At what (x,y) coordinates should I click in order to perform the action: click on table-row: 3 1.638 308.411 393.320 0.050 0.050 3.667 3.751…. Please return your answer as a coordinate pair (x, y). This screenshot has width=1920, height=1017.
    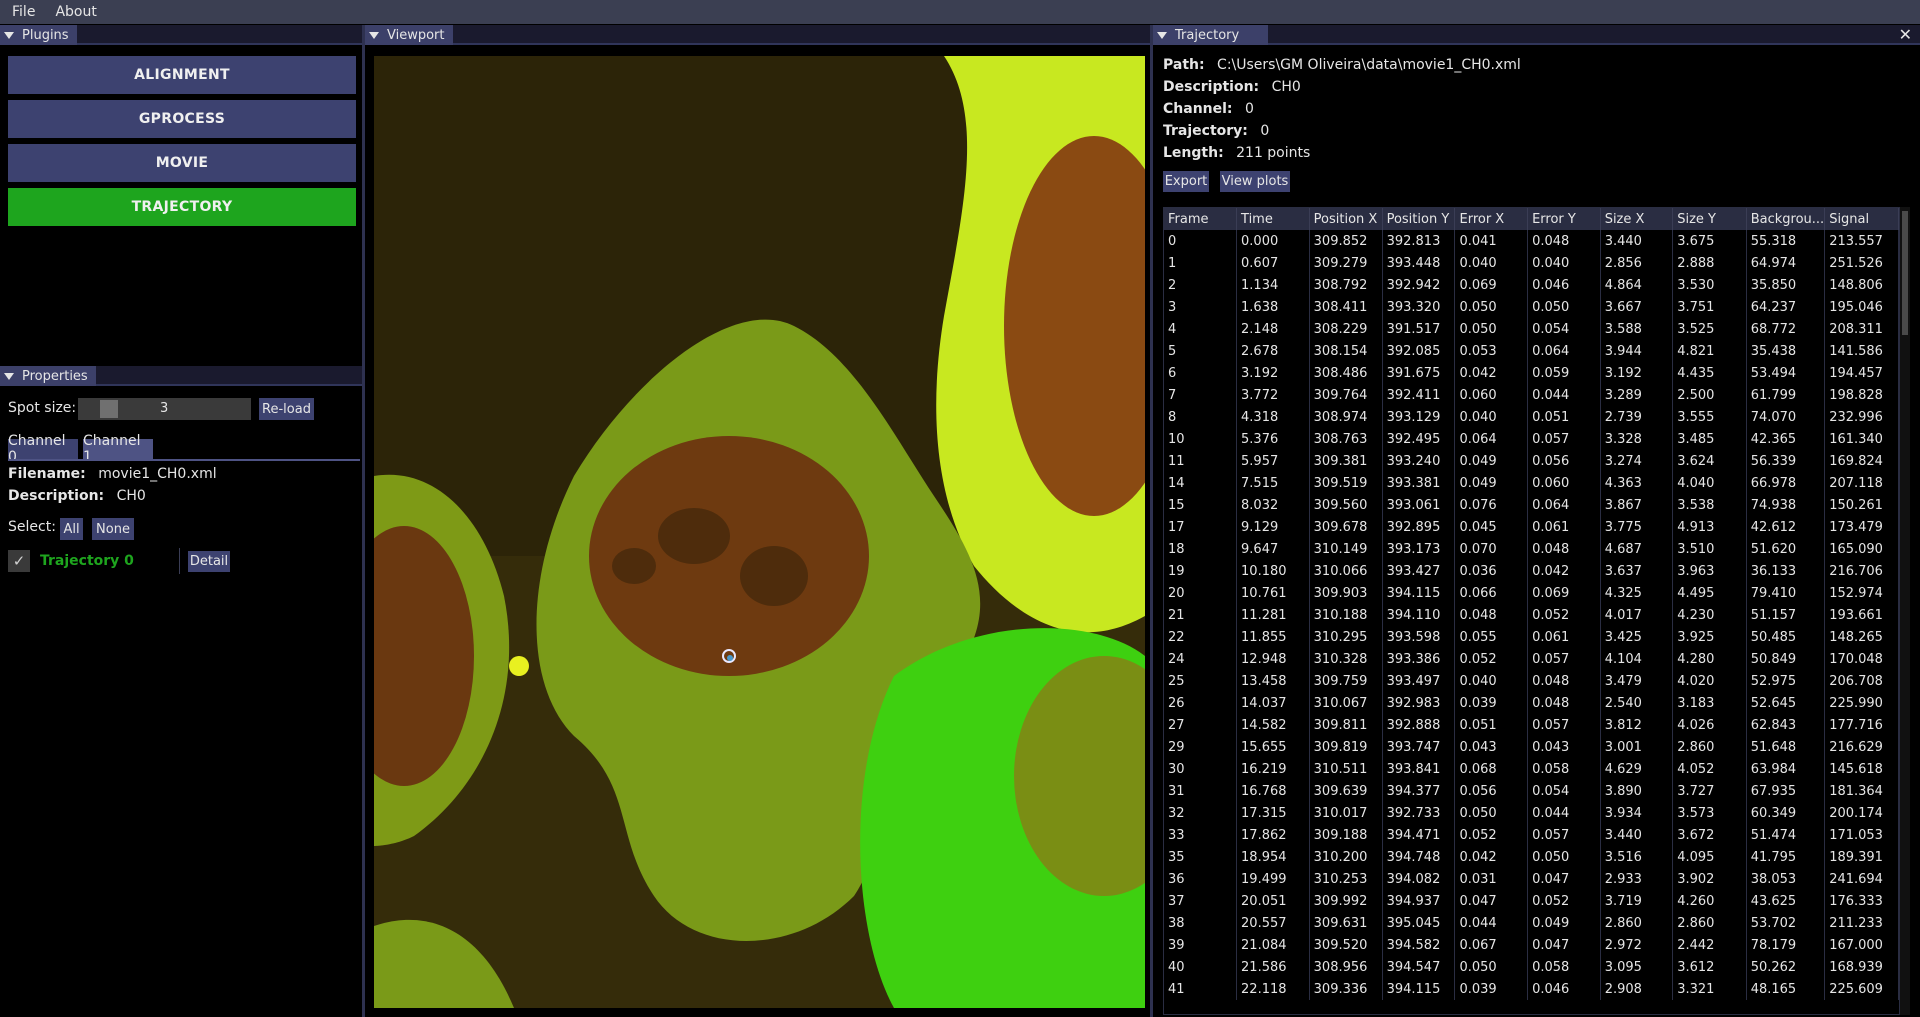
    Looking at the image, I should click on (1531, 307).